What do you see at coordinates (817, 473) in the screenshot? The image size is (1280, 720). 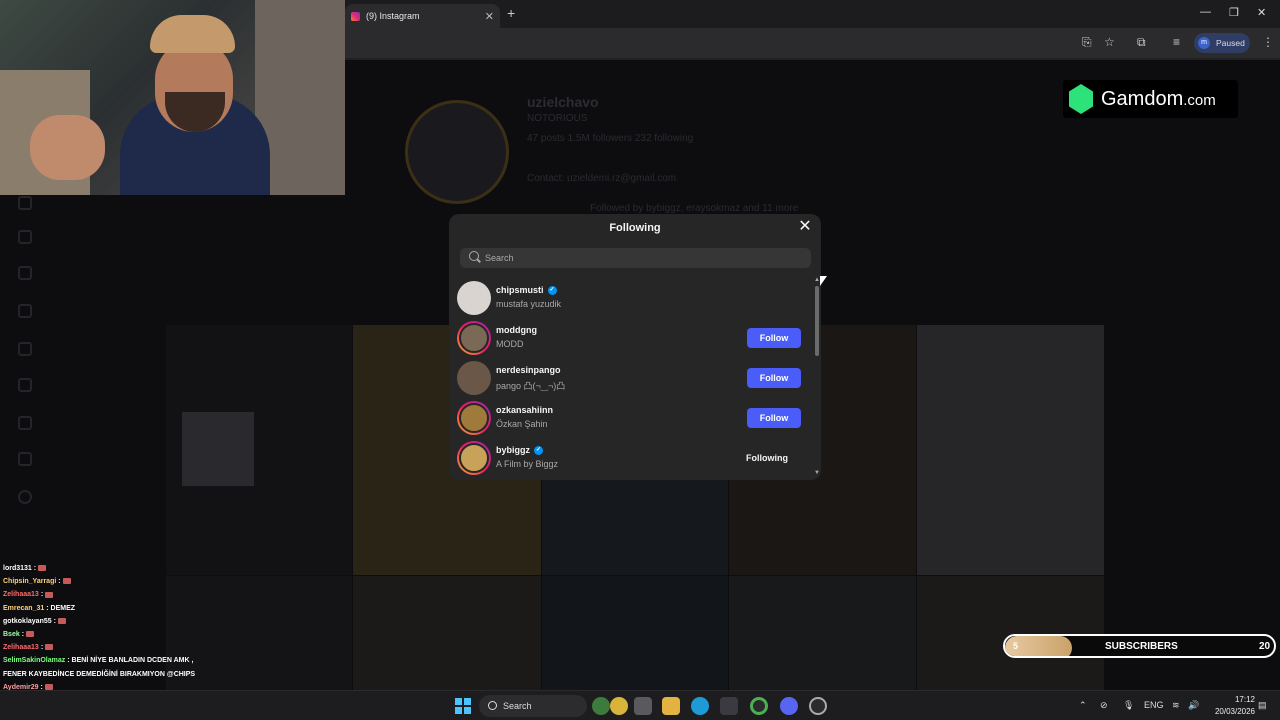 I see `scroll-down-icon: ▼` at bounding box center [817, 473].